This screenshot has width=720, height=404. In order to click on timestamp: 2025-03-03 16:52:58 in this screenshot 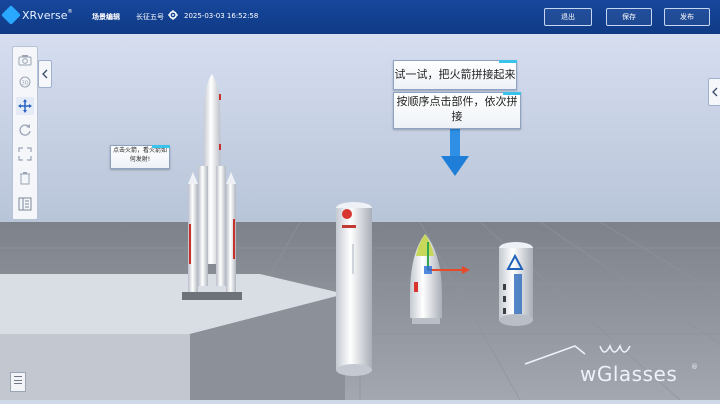, I will do `click(221, 16)`.